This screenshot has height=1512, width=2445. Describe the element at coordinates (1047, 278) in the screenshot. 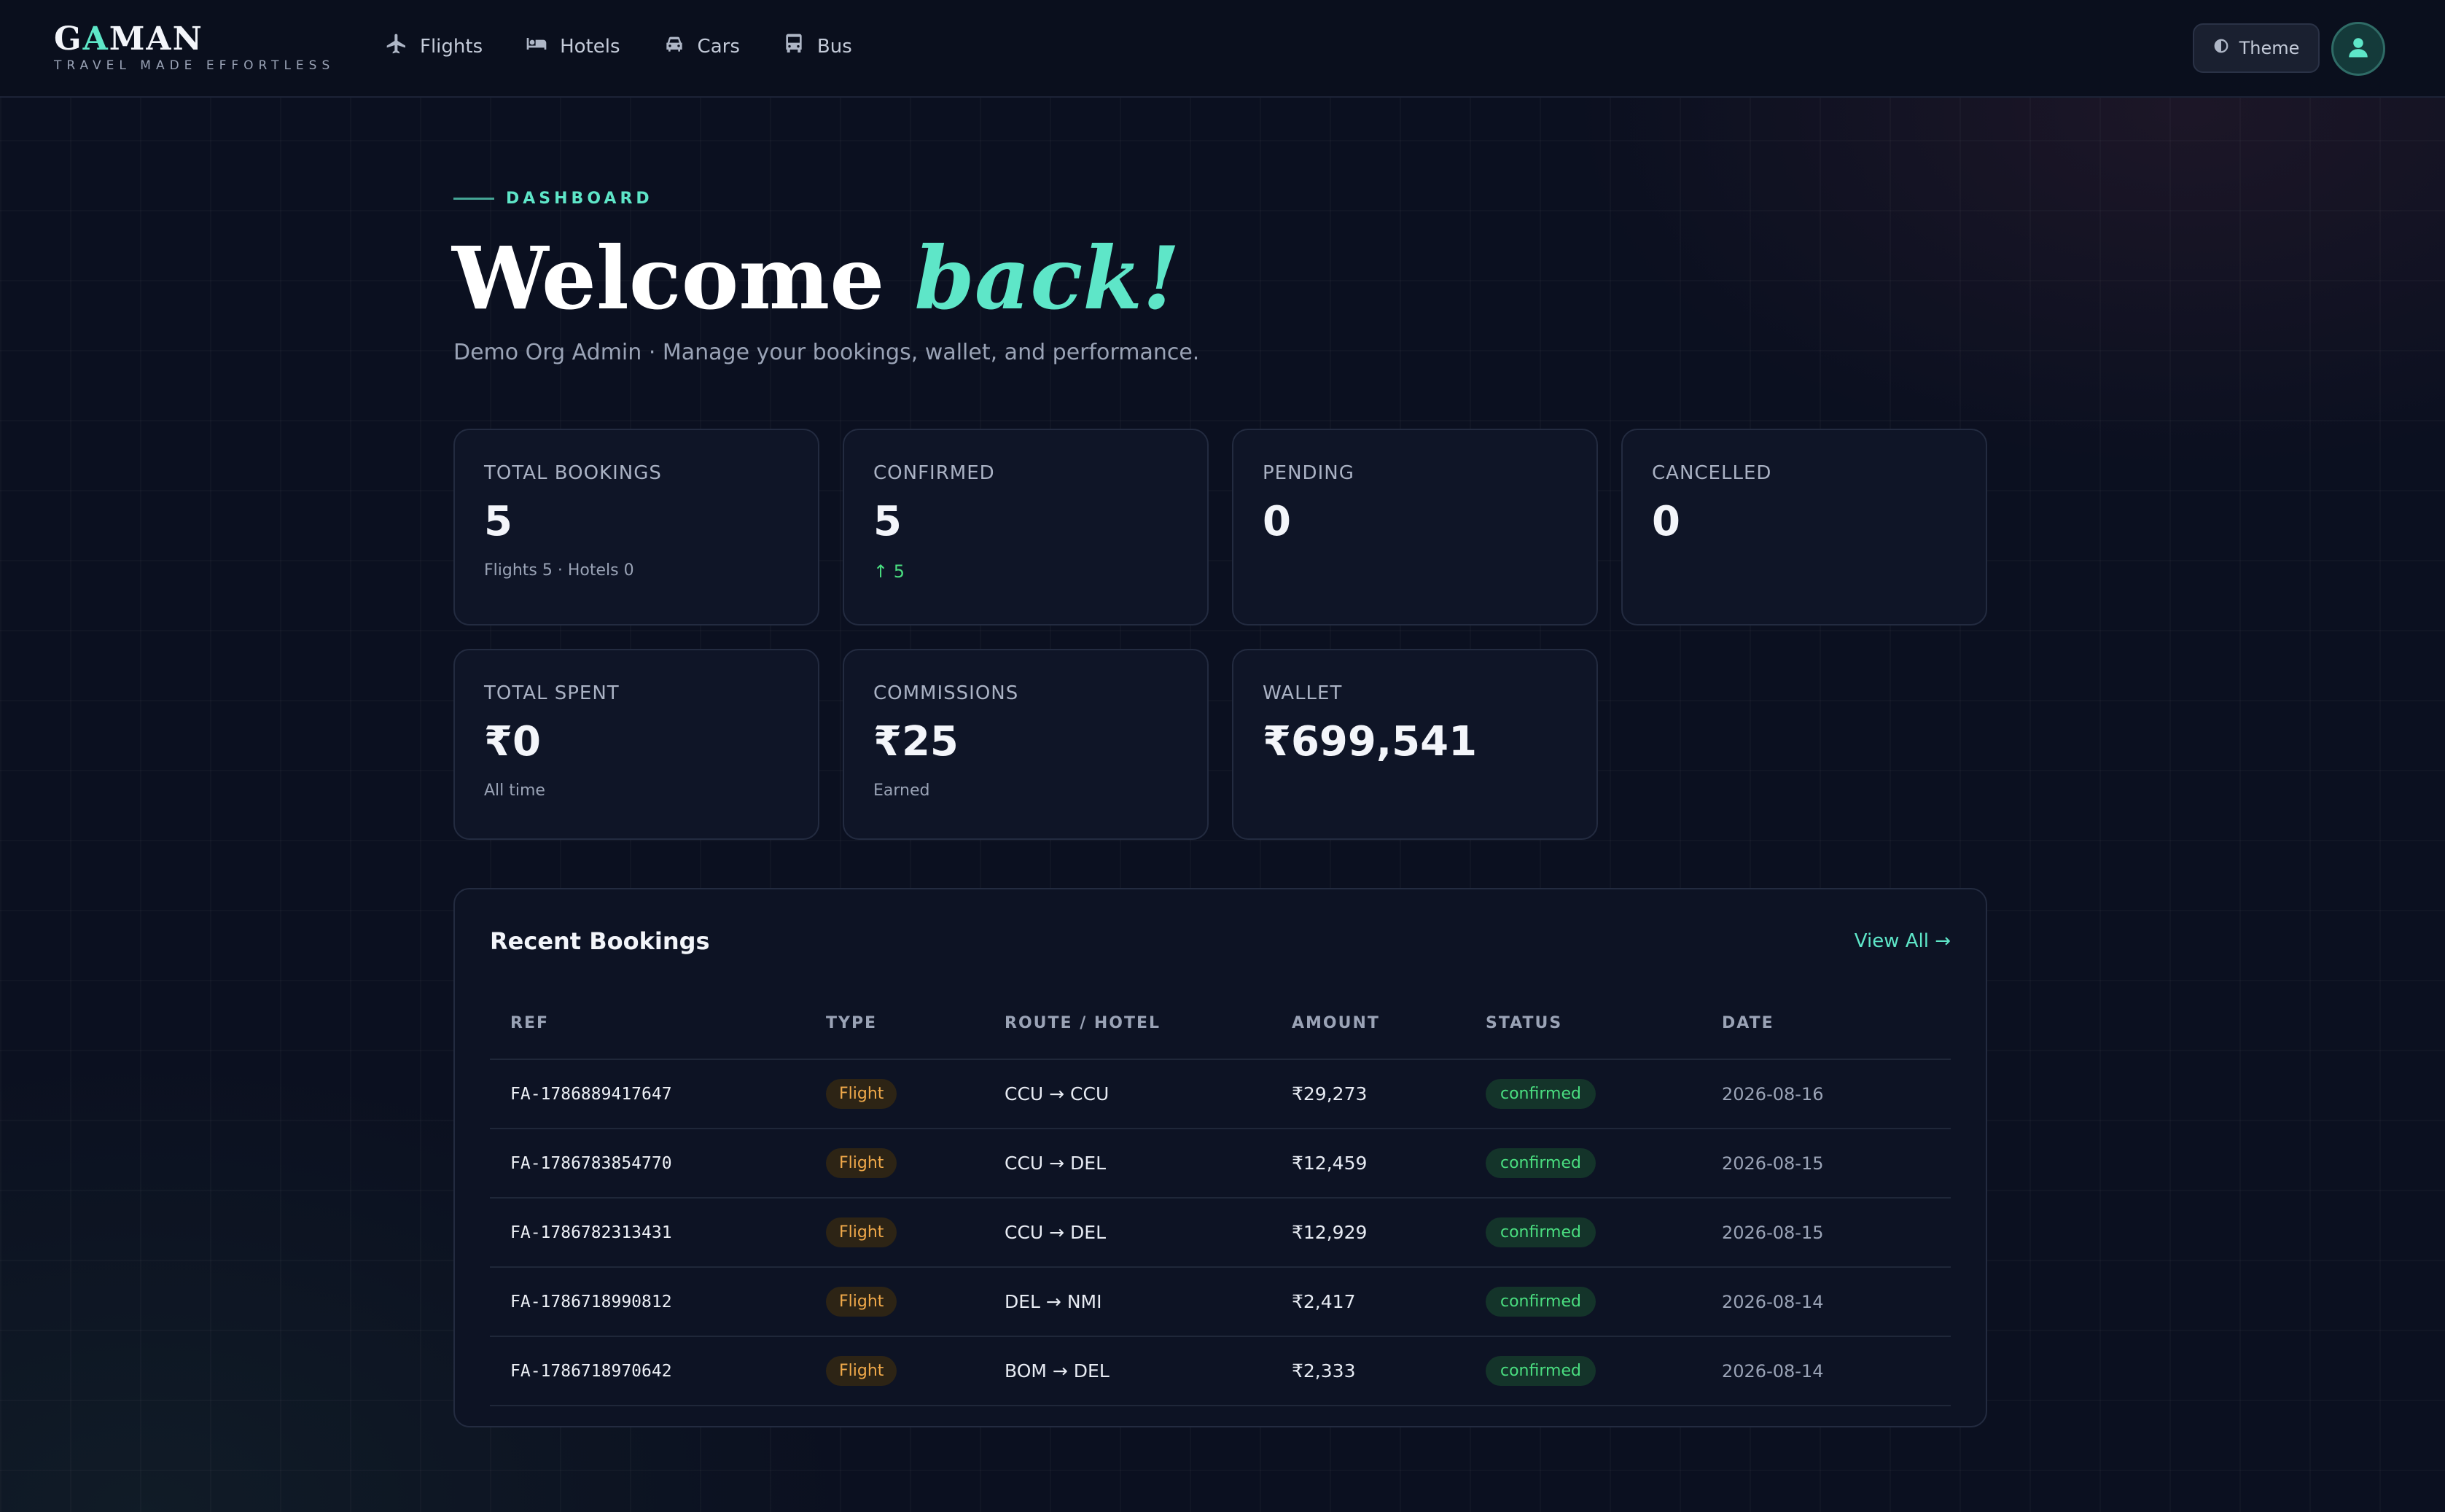

I see `page-title-accent: back!` at that location.